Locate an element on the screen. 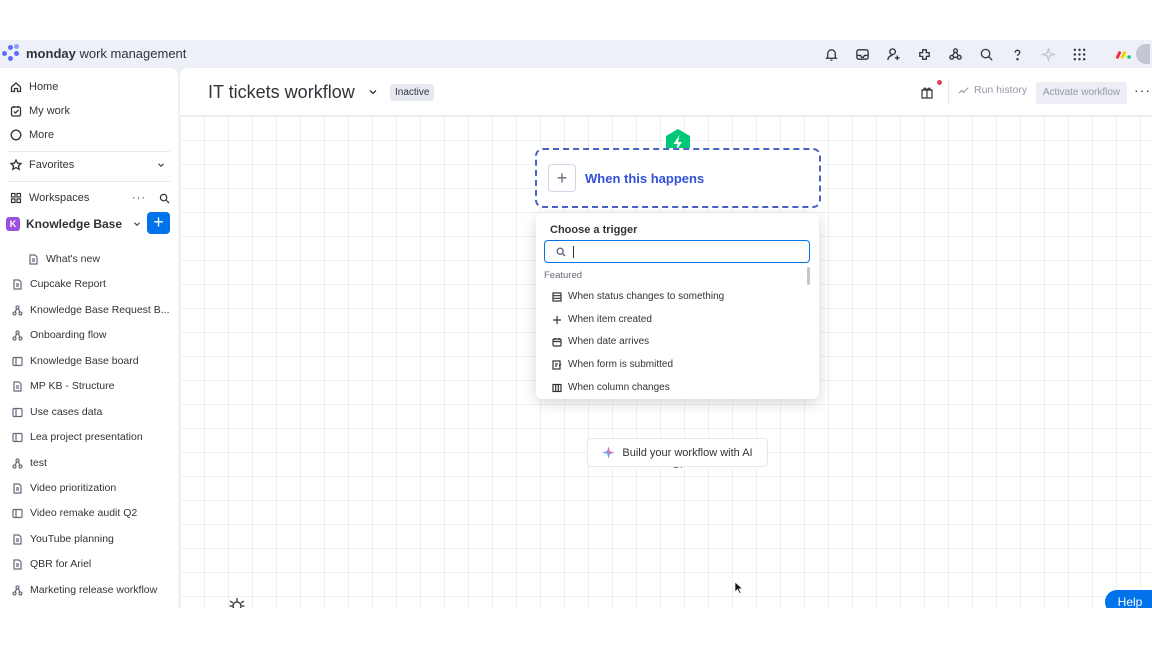 Image resolution: width=1152 pixels, height=648 pixels. sidebar-board-item: Video prioritization is located at coordinates (92, 488).